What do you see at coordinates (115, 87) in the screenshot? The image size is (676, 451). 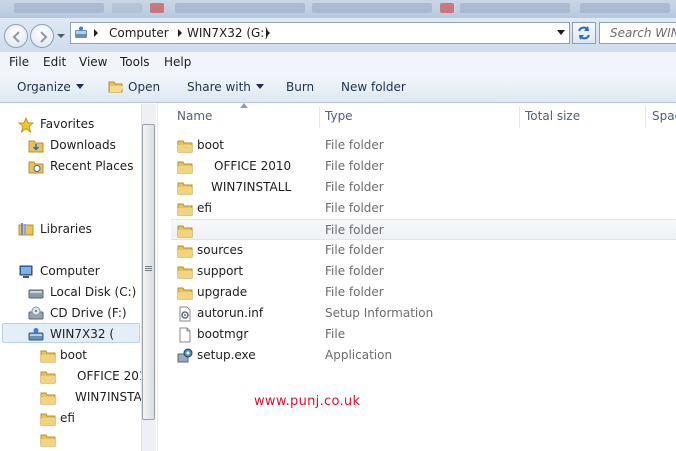 I see `open-folder-icon` at bounding box center [115, 87].